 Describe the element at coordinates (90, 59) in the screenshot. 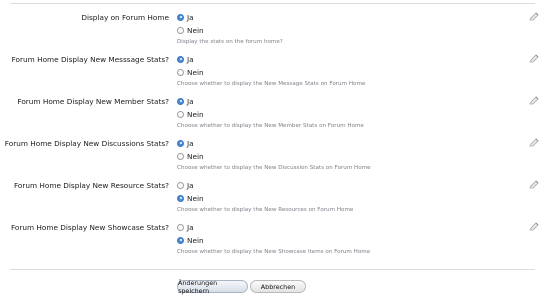

I see `option-label: Forum Home Display New Messsage Stats?` at that location.